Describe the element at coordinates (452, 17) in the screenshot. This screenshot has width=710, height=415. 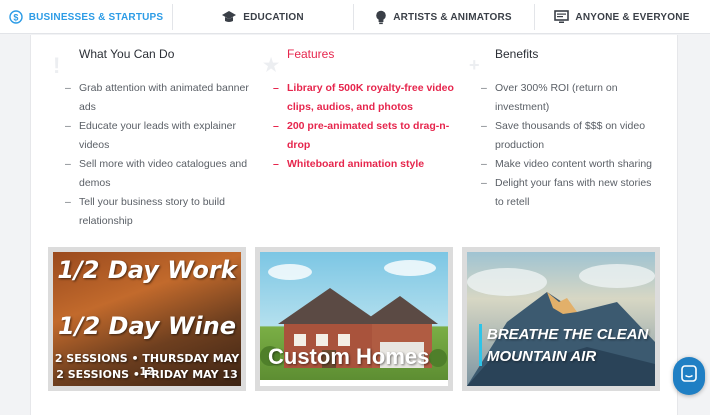
I see `tab-label: ARTISTS & ANIMATORS` at that location.